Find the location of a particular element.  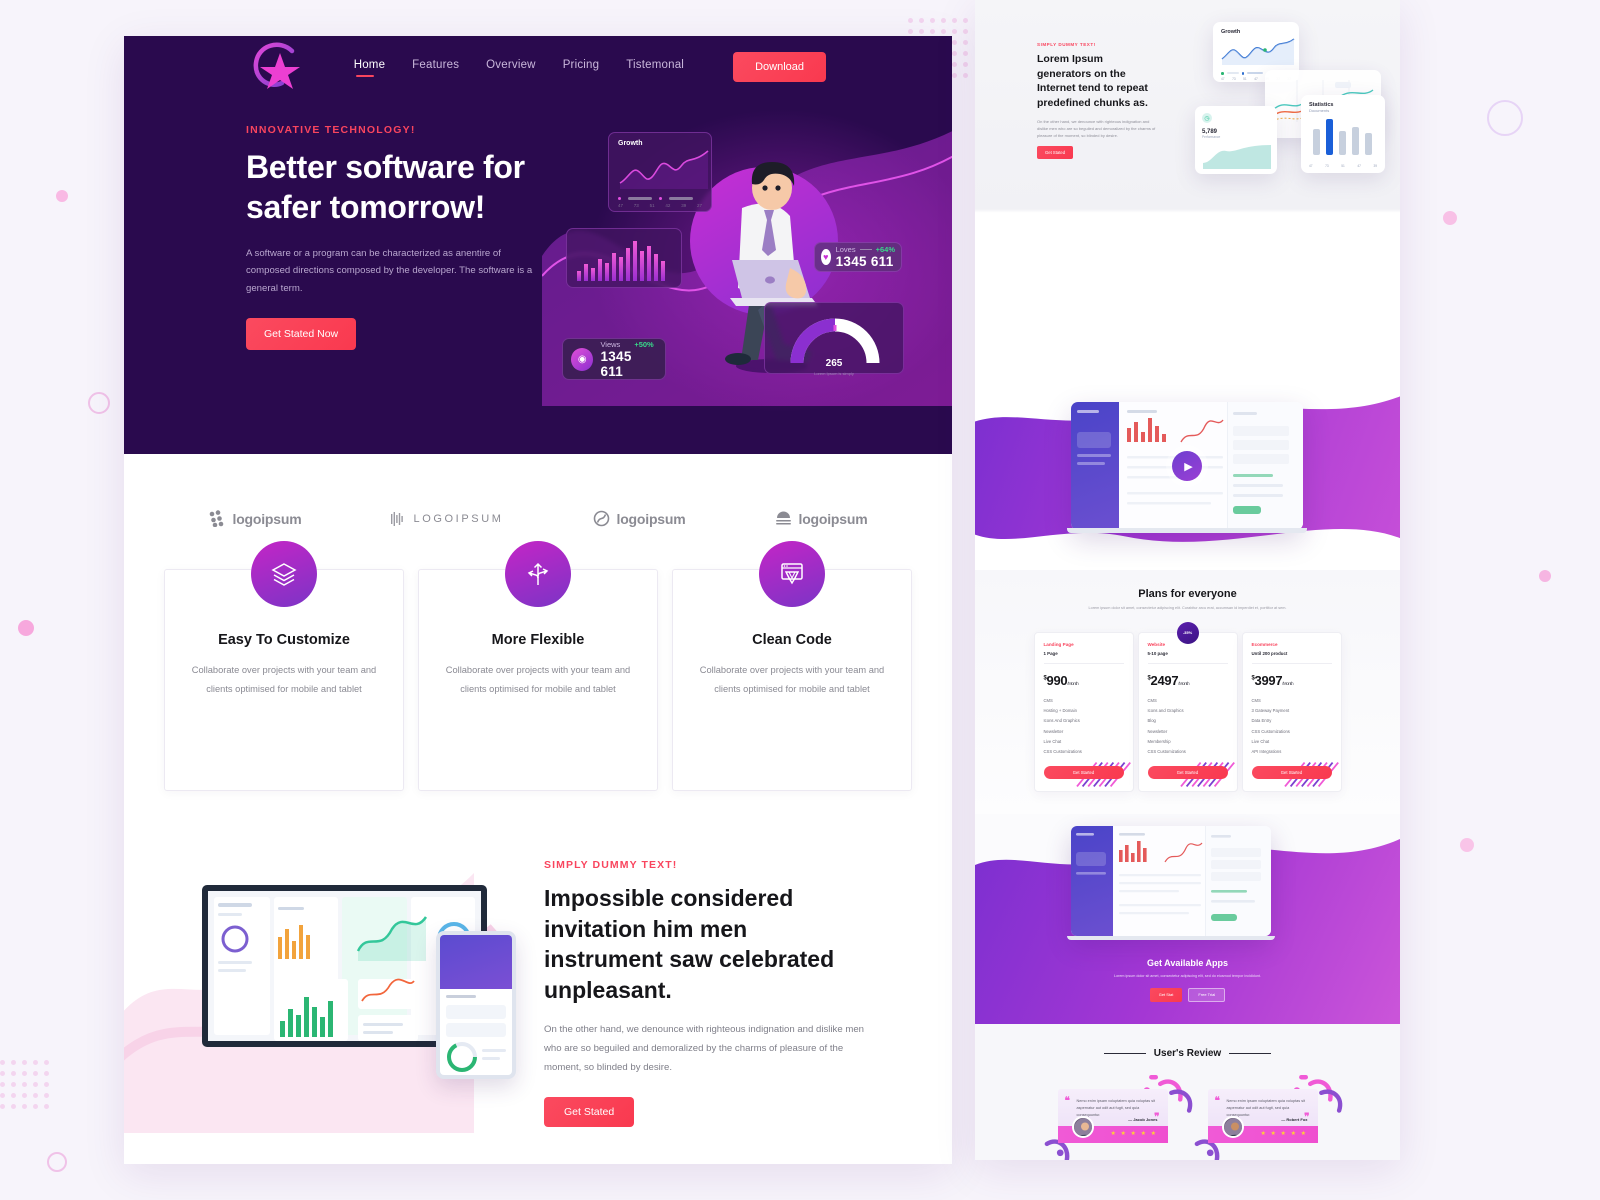

mini-performance-label: Performance is located at coordinates (1211, 137).